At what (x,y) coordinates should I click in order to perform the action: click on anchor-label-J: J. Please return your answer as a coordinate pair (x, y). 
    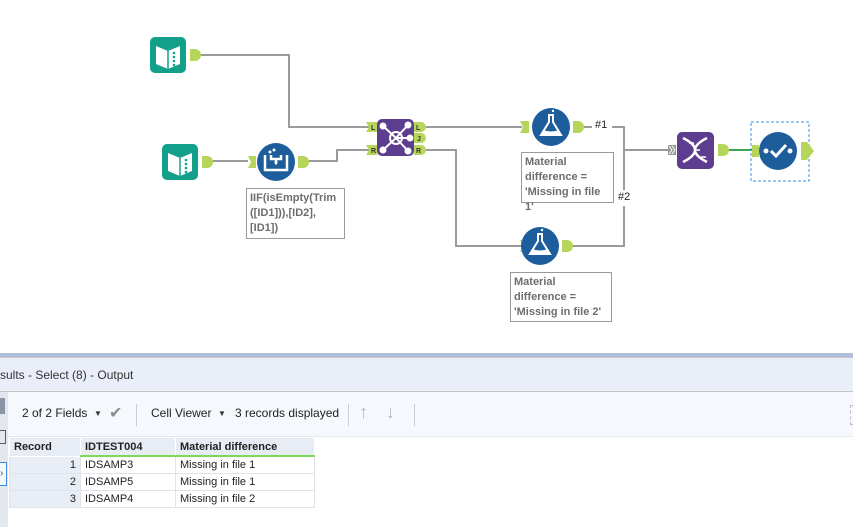
    Looking at the image, I should click on (419, 139).